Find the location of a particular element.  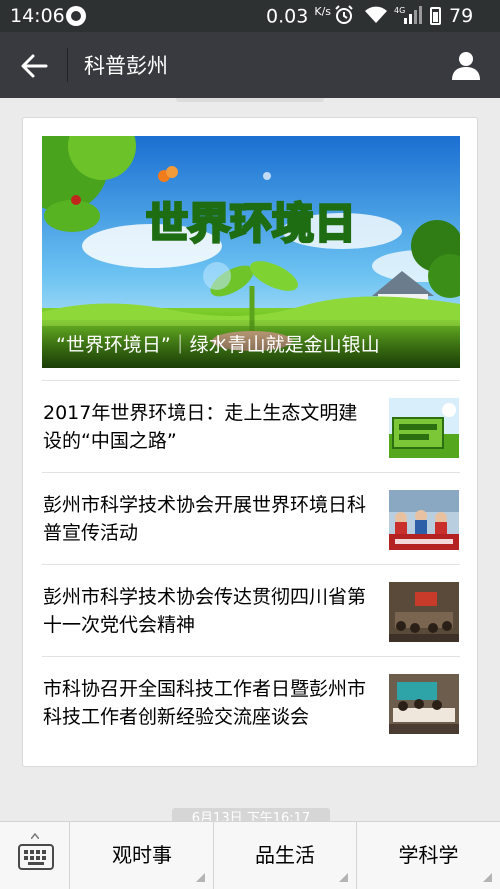

article-title: 2017年世界环境日：走上生态文明建设的“中国之路” is located at coordinates (200, 427).